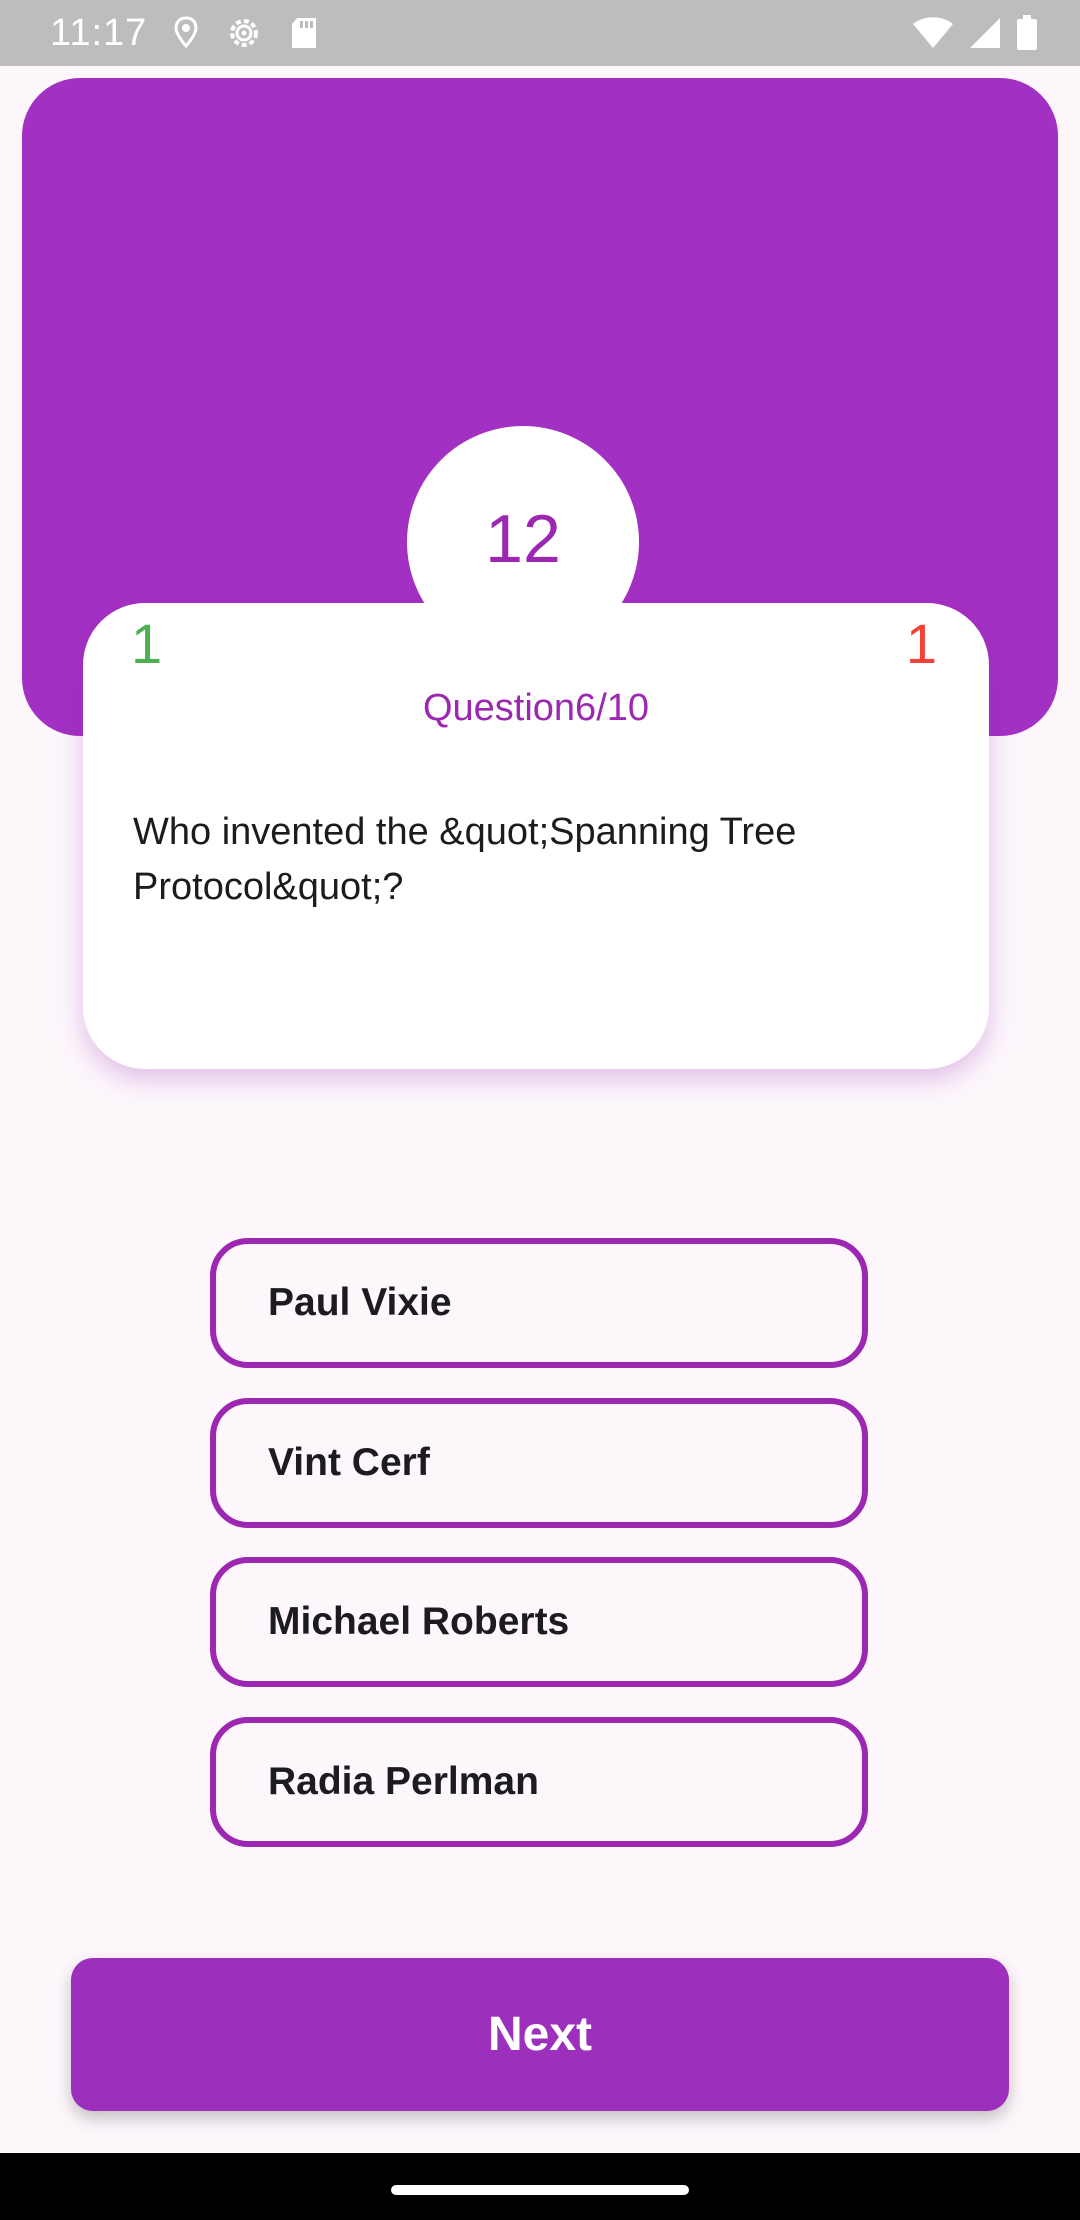 The image size is (1080, 2220). Describe the element at coordinates (304, 33) in the screenshot. I see `sd-card-icon` at that location.